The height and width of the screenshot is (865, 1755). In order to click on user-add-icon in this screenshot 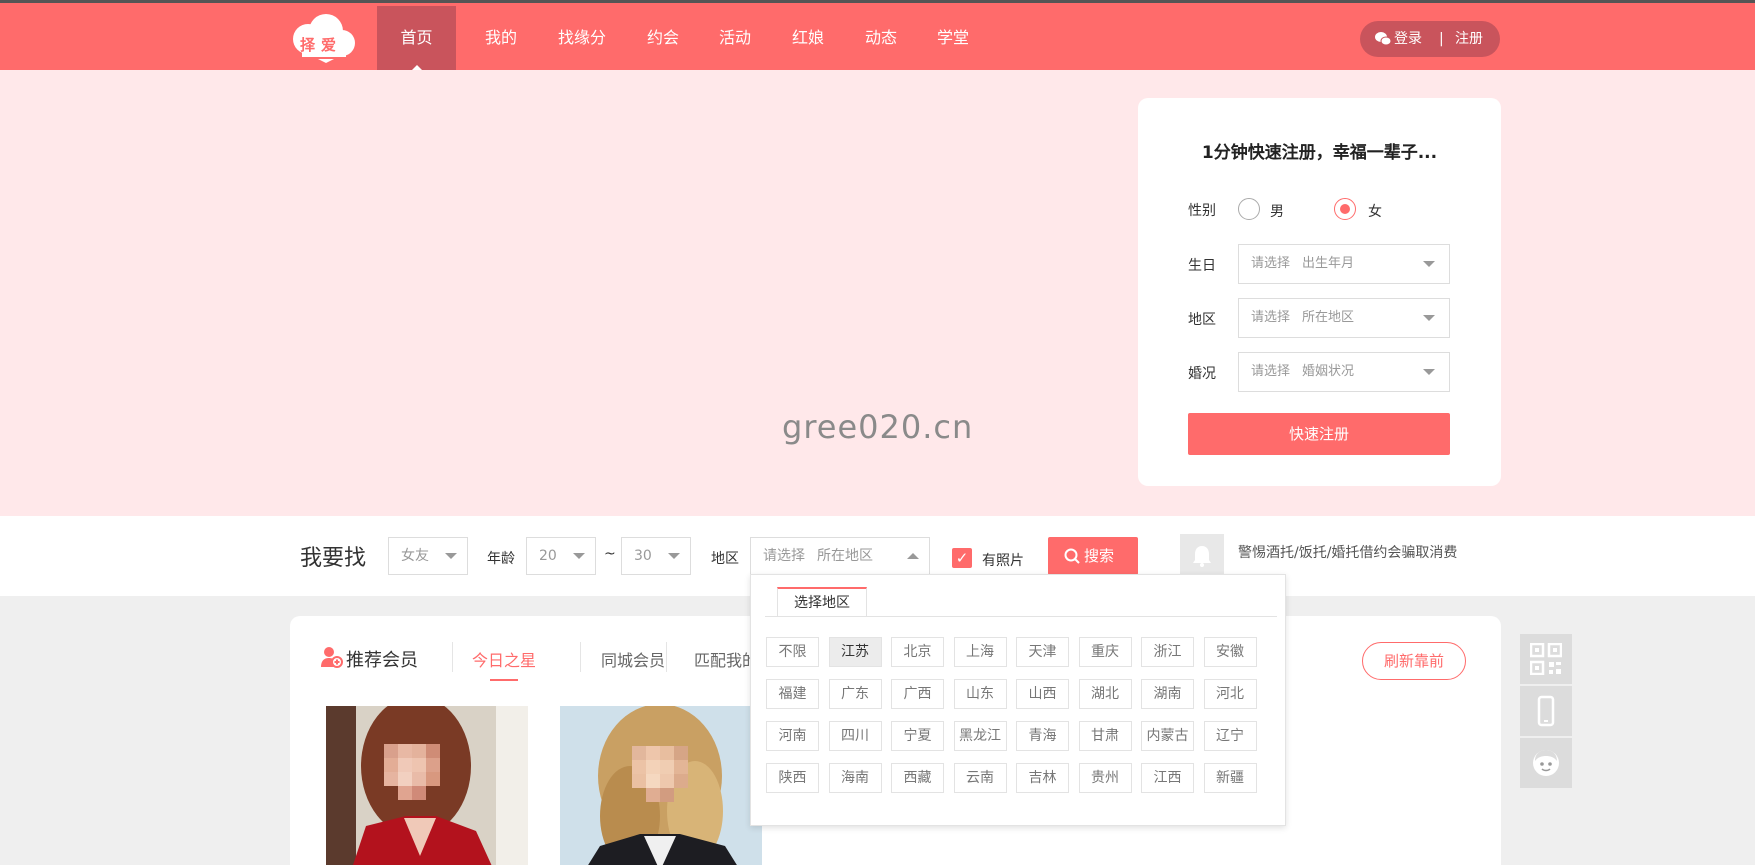, I will do `click(332, 659)`.